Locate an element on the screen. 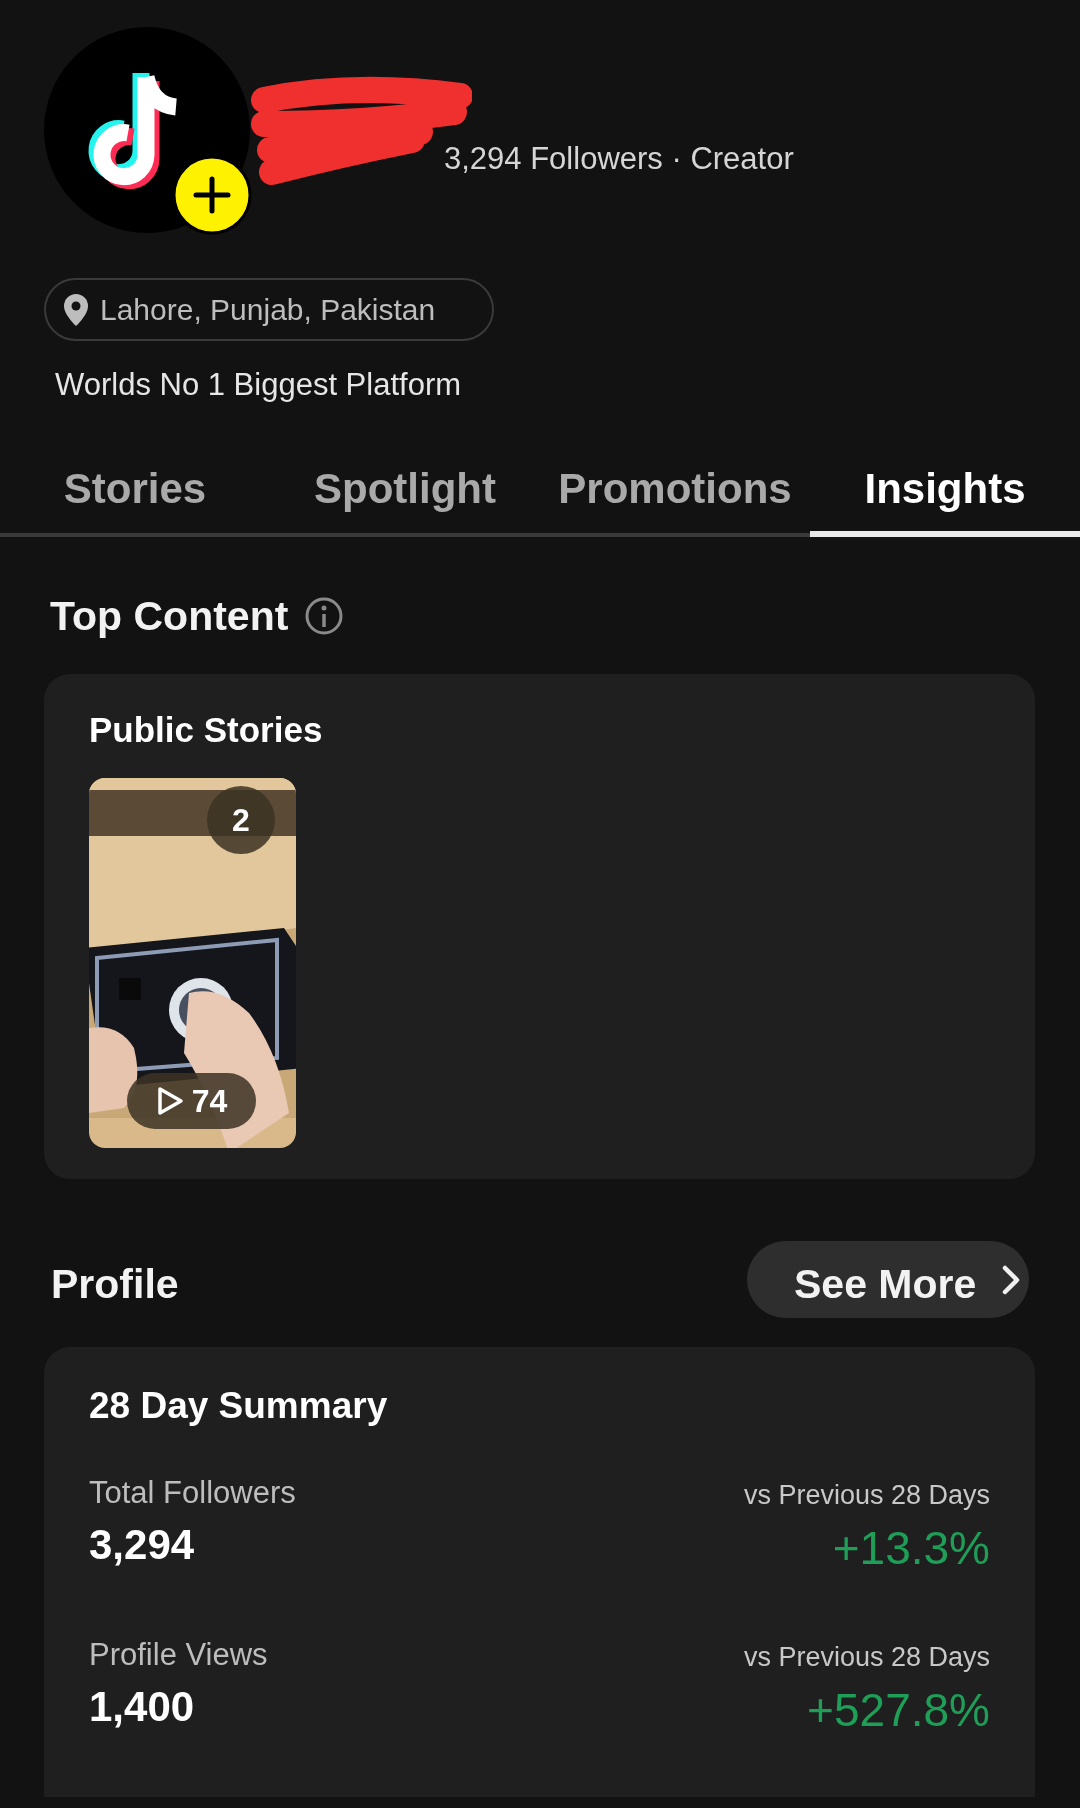  card-title: 28 Day Summary is located at coordinates (239, 1406).